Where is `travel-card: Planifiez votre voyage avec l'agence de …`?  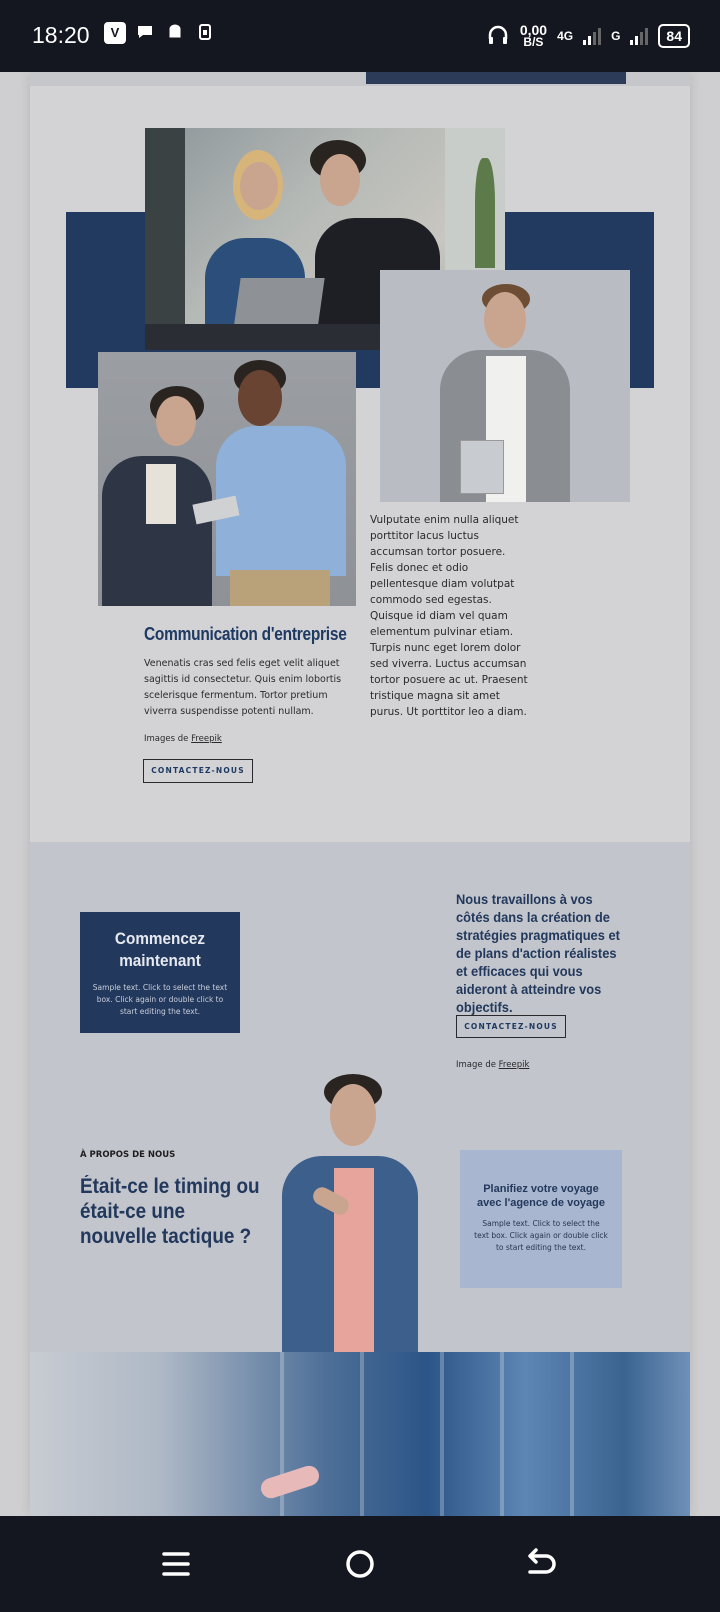 travel-card: Planifiez votre voyage avec l'agence de … is located at coordinates (541, 1219).